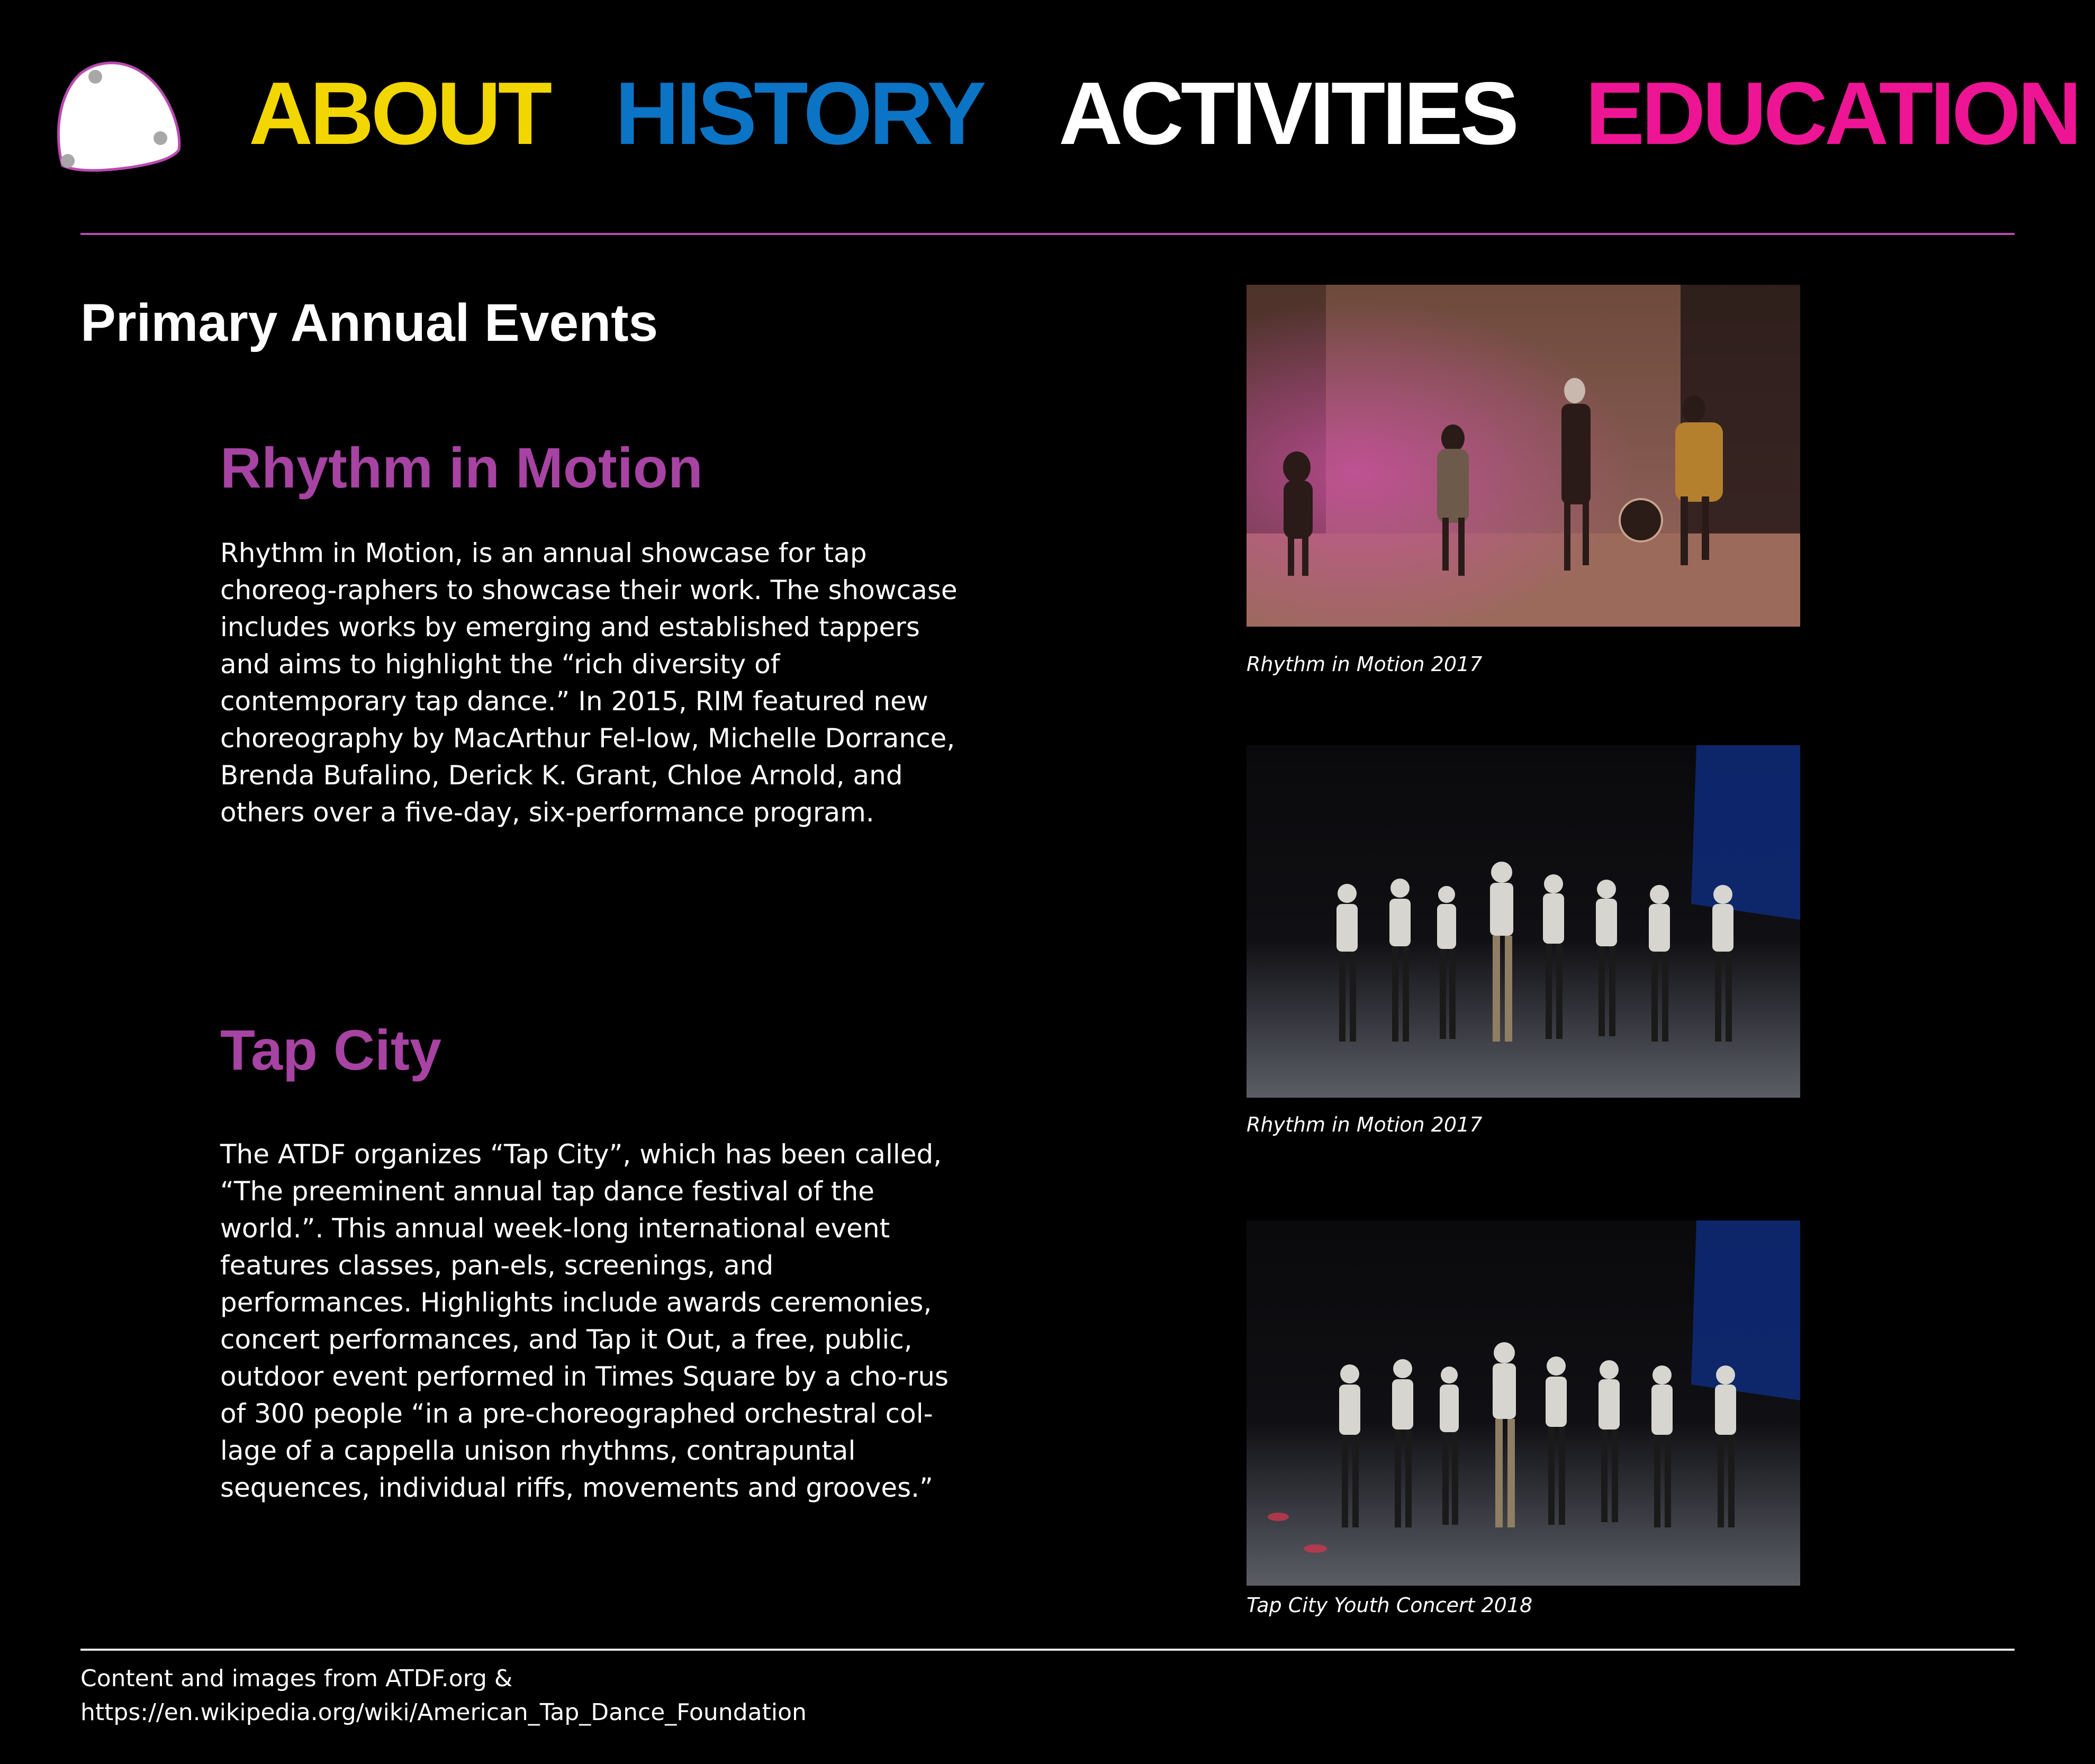 The height and width of the screenshot is (1764, 2095). I want to click on photo-rhythm-in-motion-2017-b, so click(1523, 921).